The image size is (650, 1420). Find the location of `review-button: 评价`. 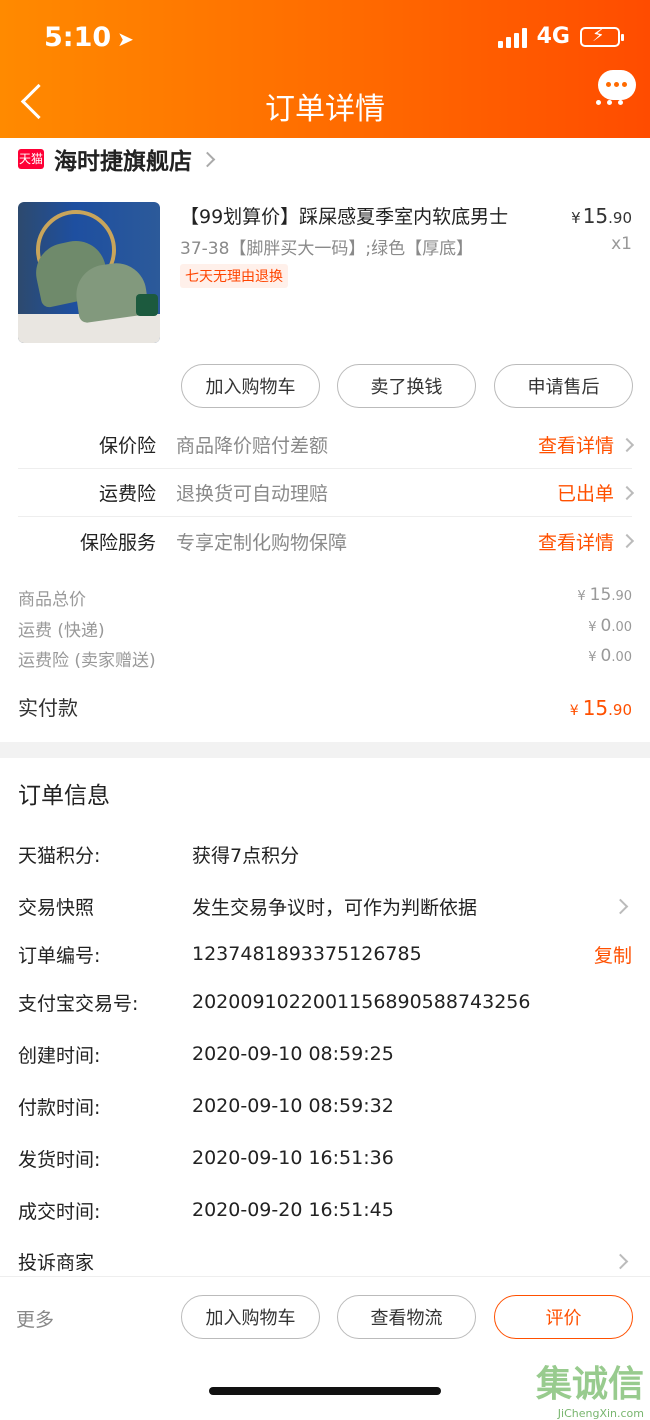

review-button: 评价 is located at coordinates (563, 1317).